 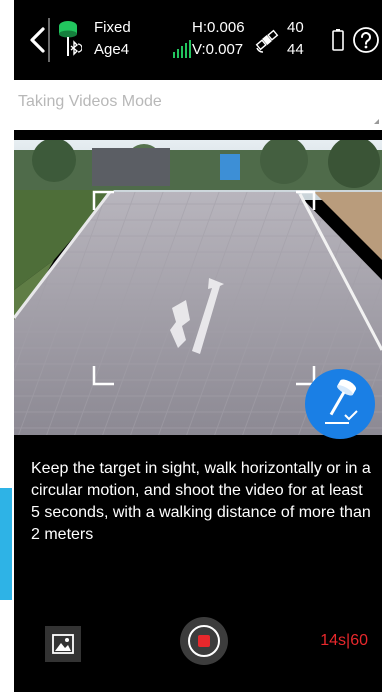 I want to click on back-button, so click(x=37, y=40).